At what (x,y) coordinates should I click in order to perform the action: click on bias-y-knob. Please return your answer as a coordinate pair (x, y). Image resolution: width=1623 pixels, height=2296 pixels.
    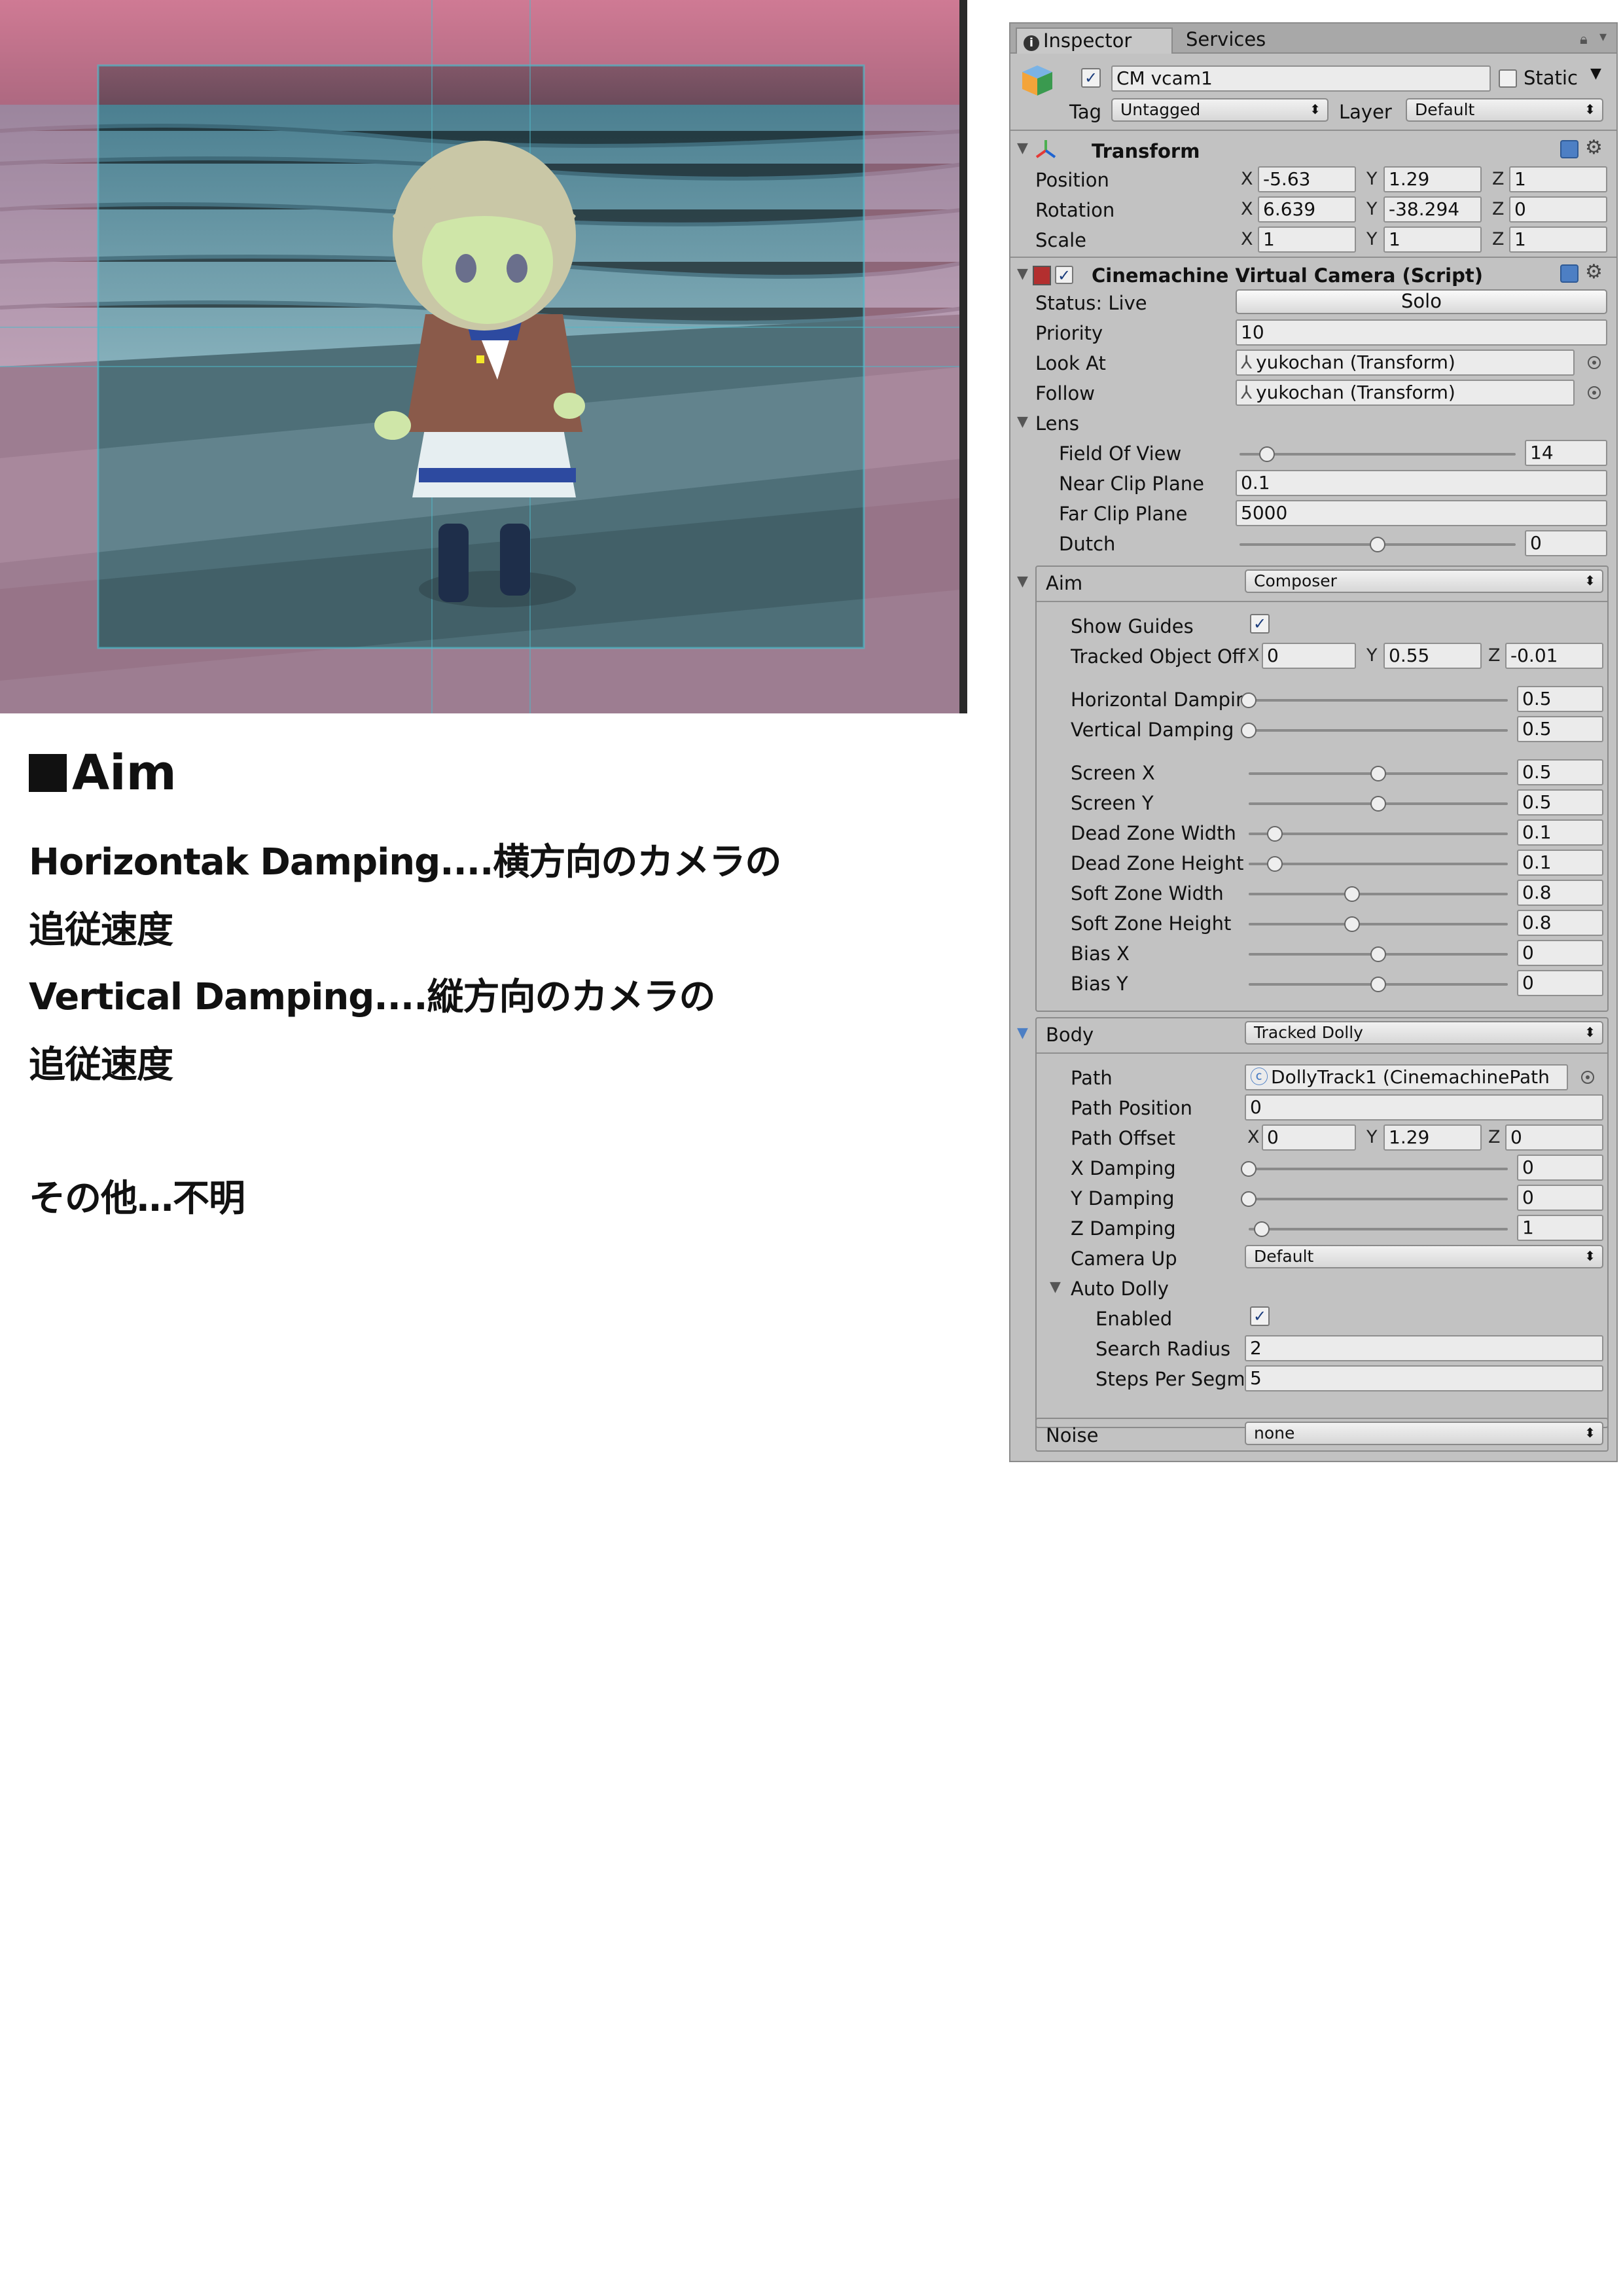
    Looking at the image, I should click on (1378, 984).